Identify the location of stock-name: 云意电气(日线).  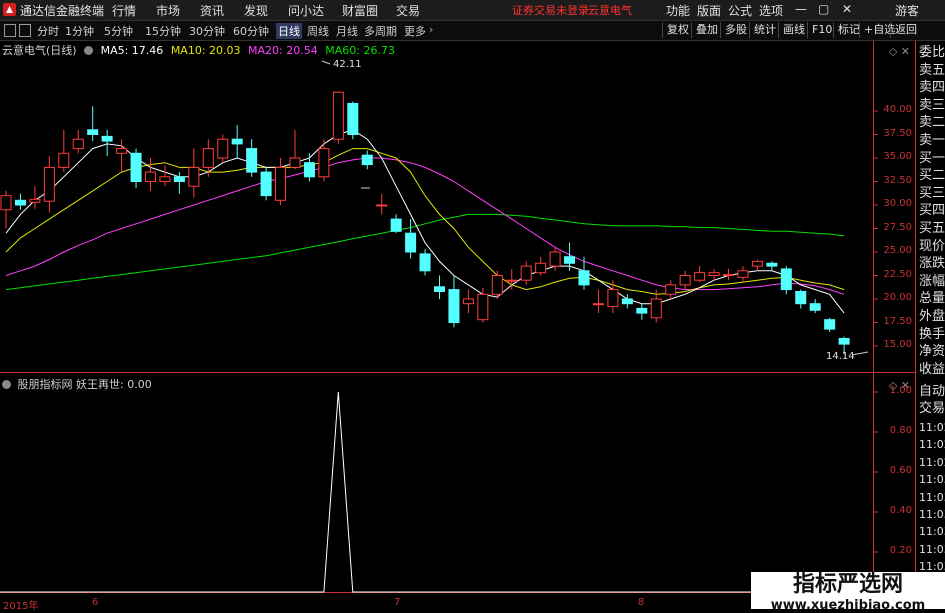
(39, 50).